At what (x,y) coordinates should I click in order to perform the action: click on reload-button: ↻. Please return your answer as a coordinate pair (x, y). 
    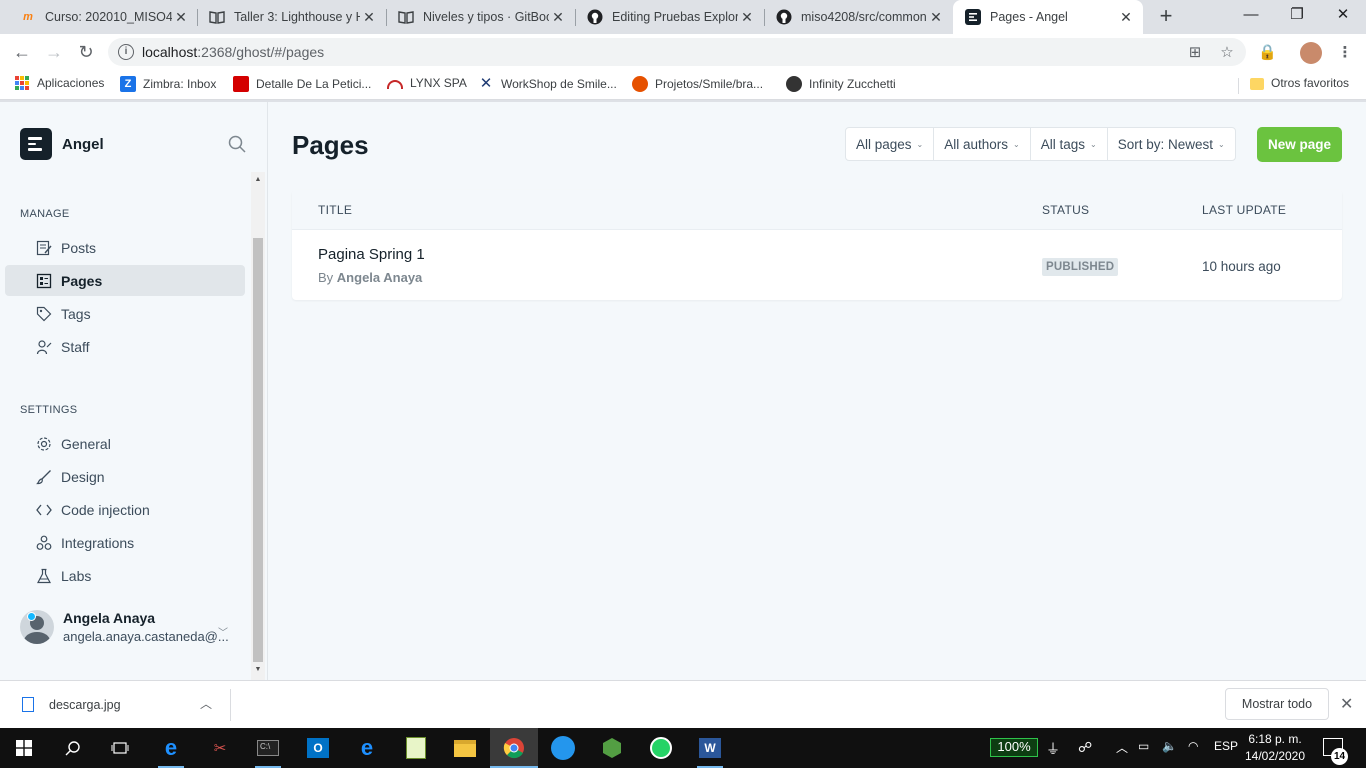
    Looking at the image, I should click on (86, 52).